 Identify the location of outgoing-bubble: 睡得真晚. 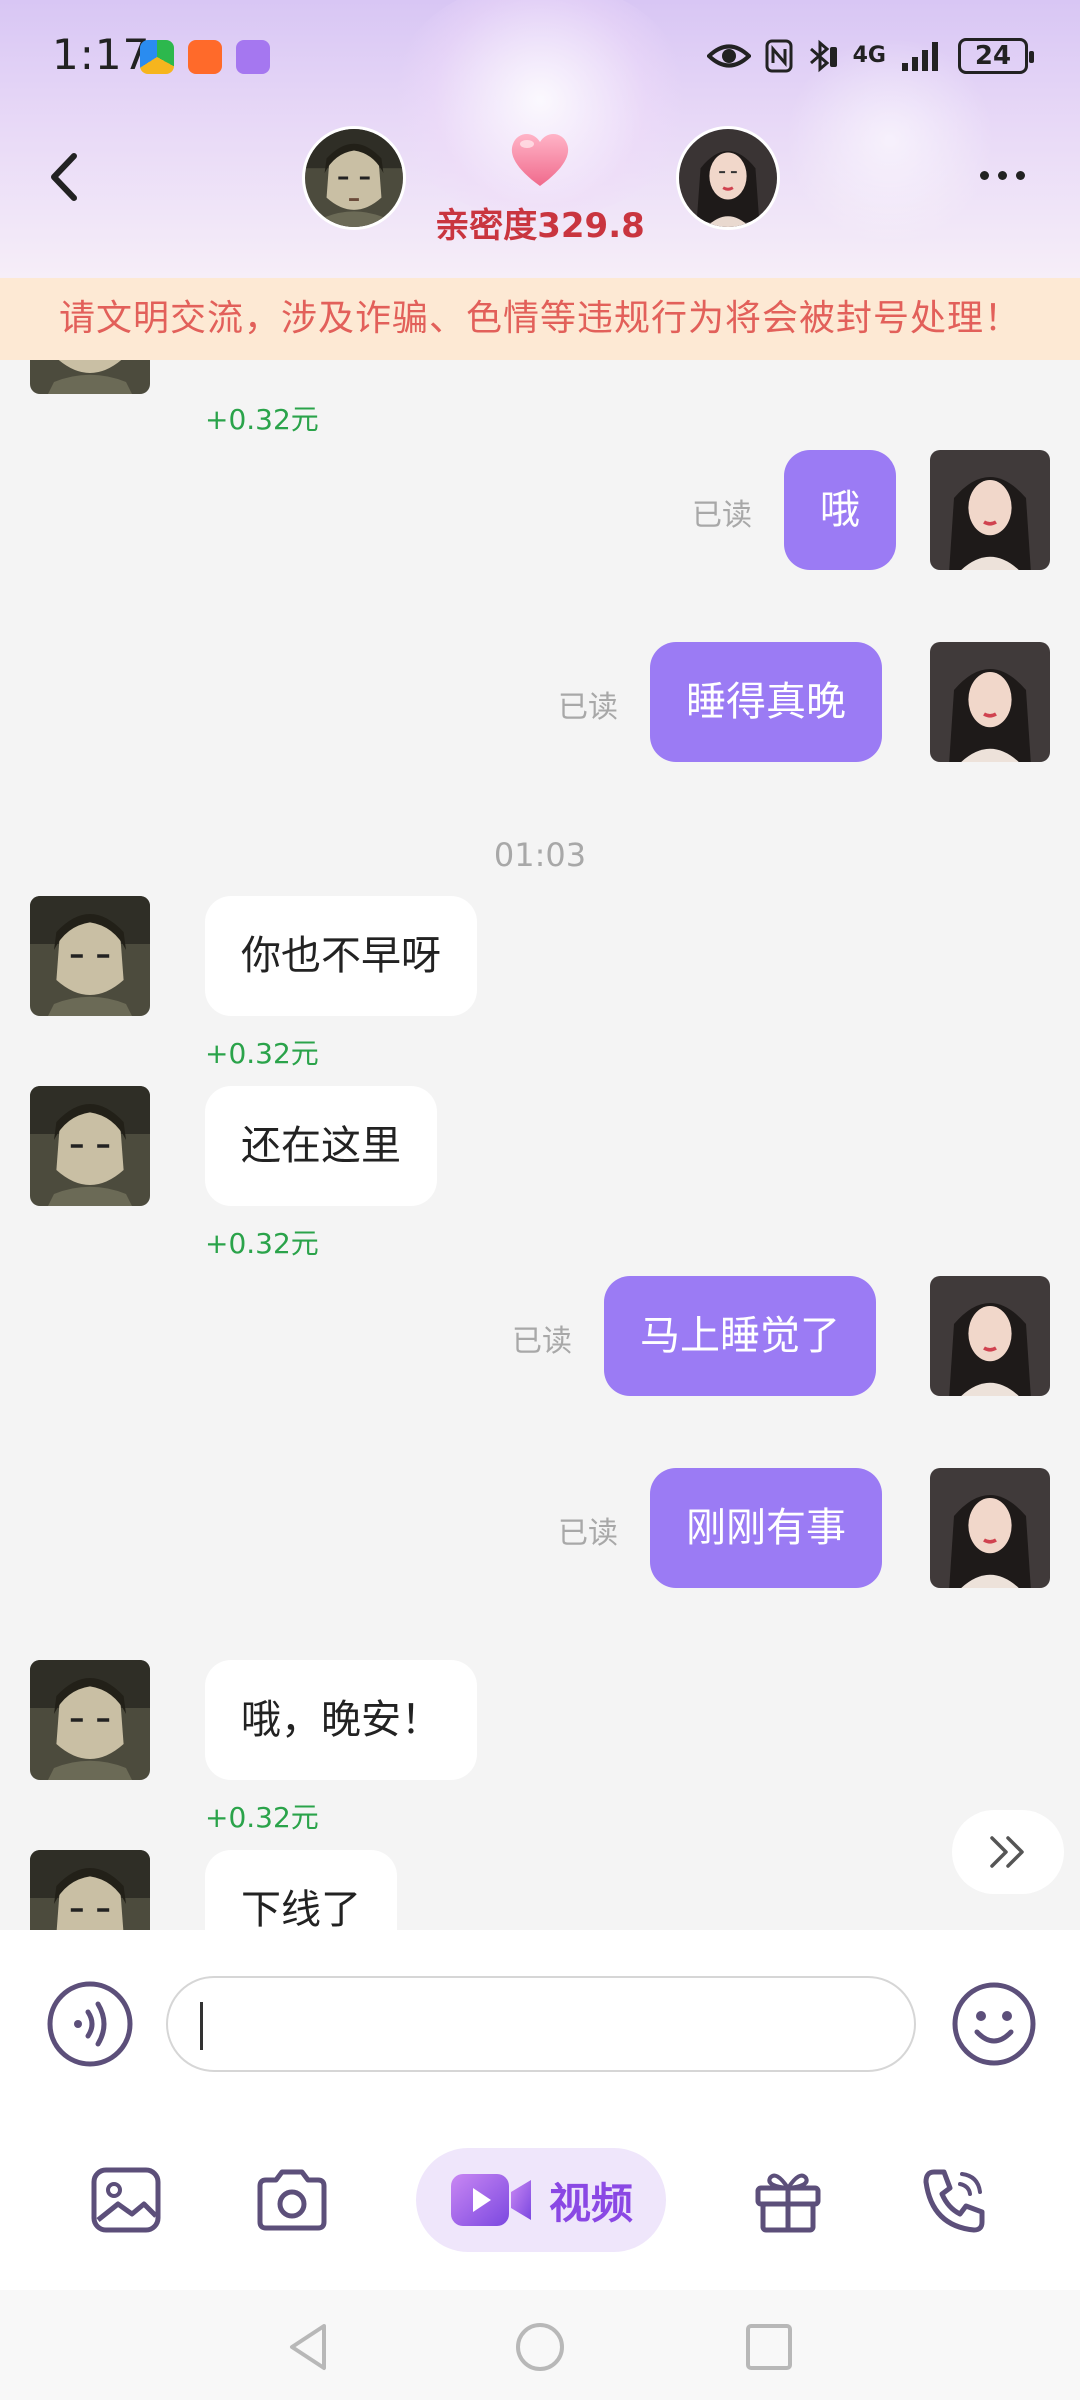
(766, 702).